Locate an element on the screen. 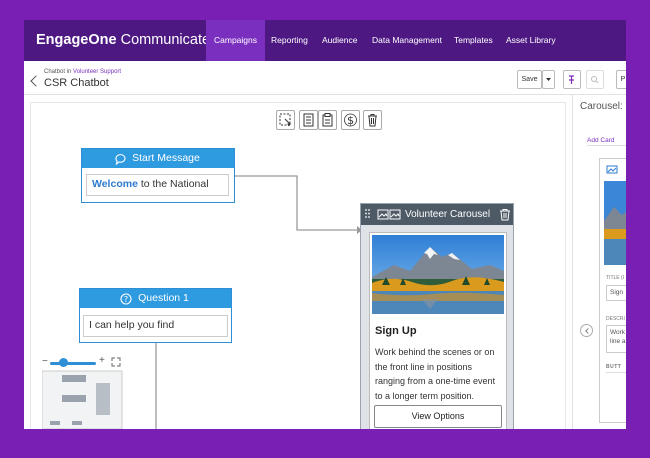 Image resolution: width=650 pixels, height=458 pixels. buttons-section-label: BUTT is located at coordinates (614, 367).